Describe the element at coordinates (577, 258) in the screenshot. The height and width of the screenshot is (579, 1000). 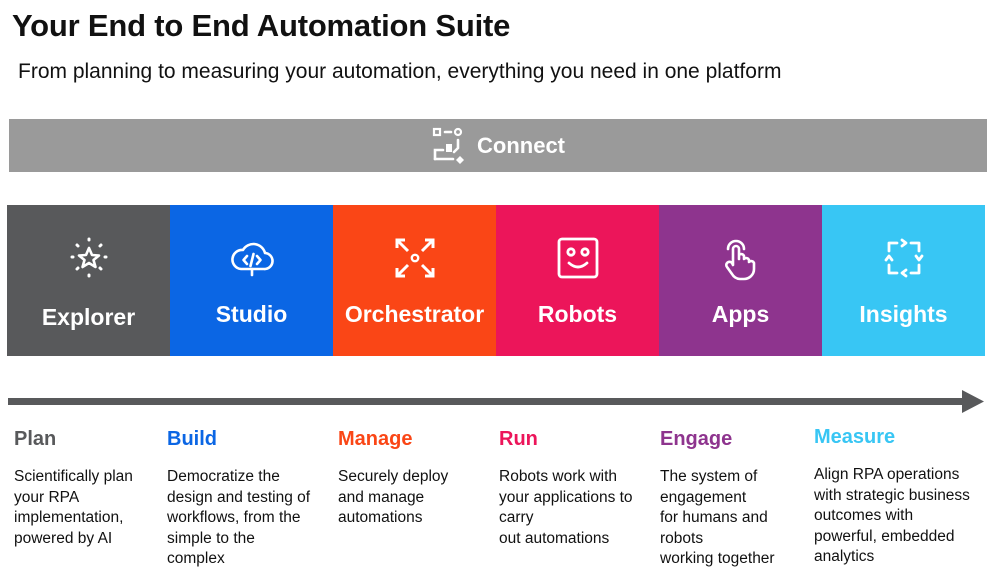
I see `robot-face-icon` at that location.